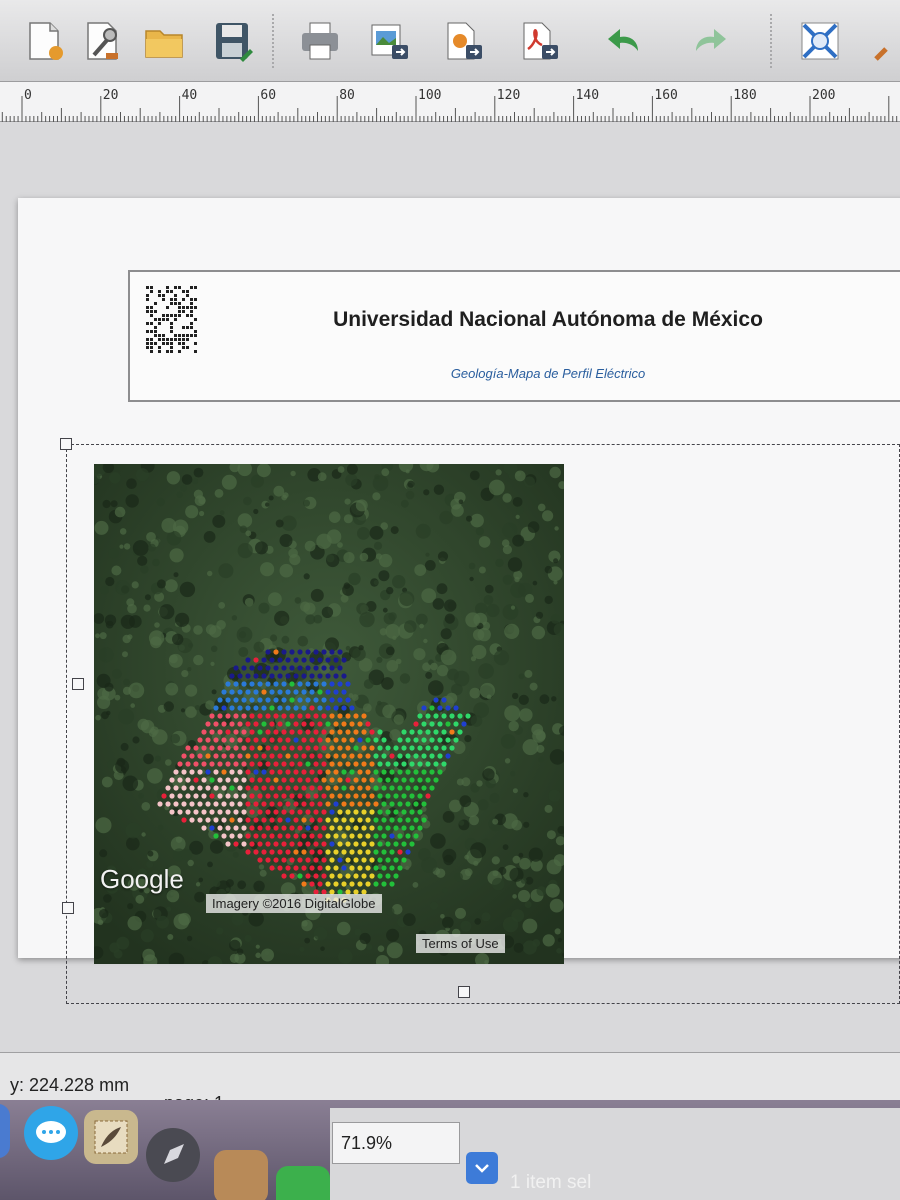 This screenshot has width=900, height=1200. Describe the element at coordinates (173, 1155) in the screenshot. I see `launchpad-dock-icon` at that location.